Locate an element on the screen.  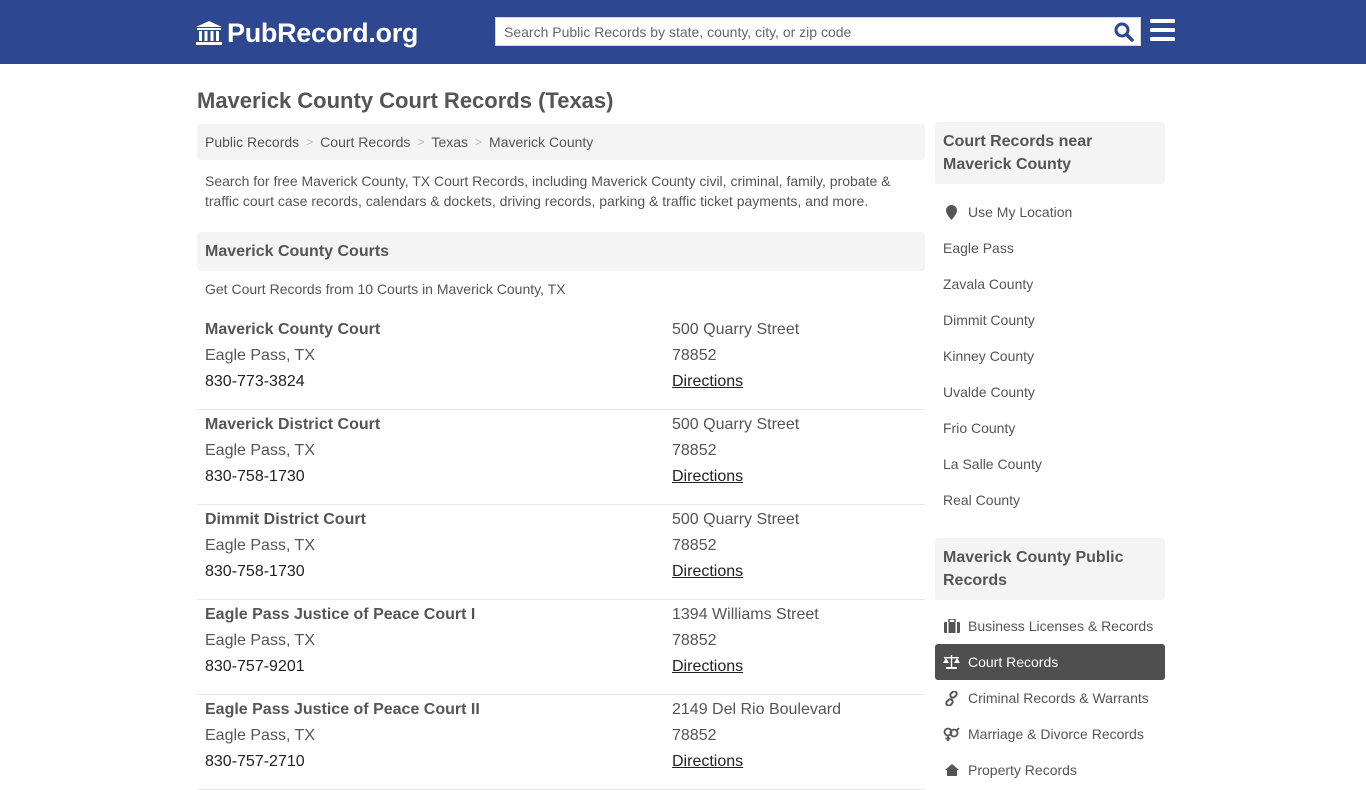
sidebar-item-label: Property Records is located at coordinates (1022, 770).